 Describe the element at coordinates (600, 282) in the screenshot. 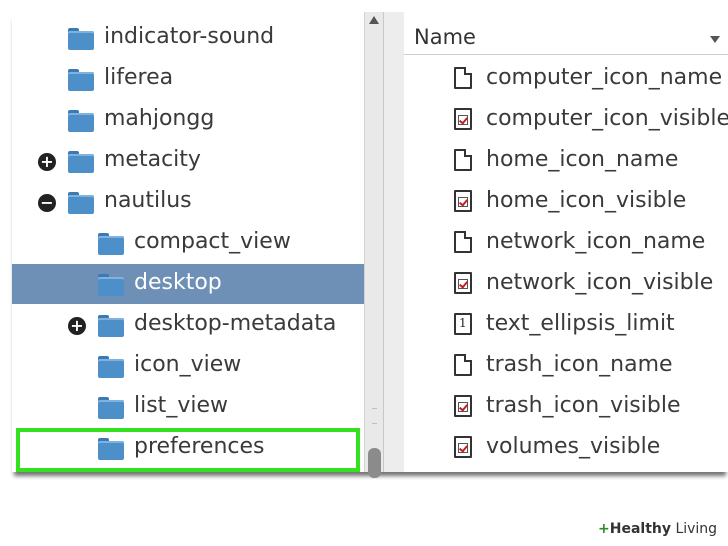

I see `key-label: network_icon_visible` at that location.